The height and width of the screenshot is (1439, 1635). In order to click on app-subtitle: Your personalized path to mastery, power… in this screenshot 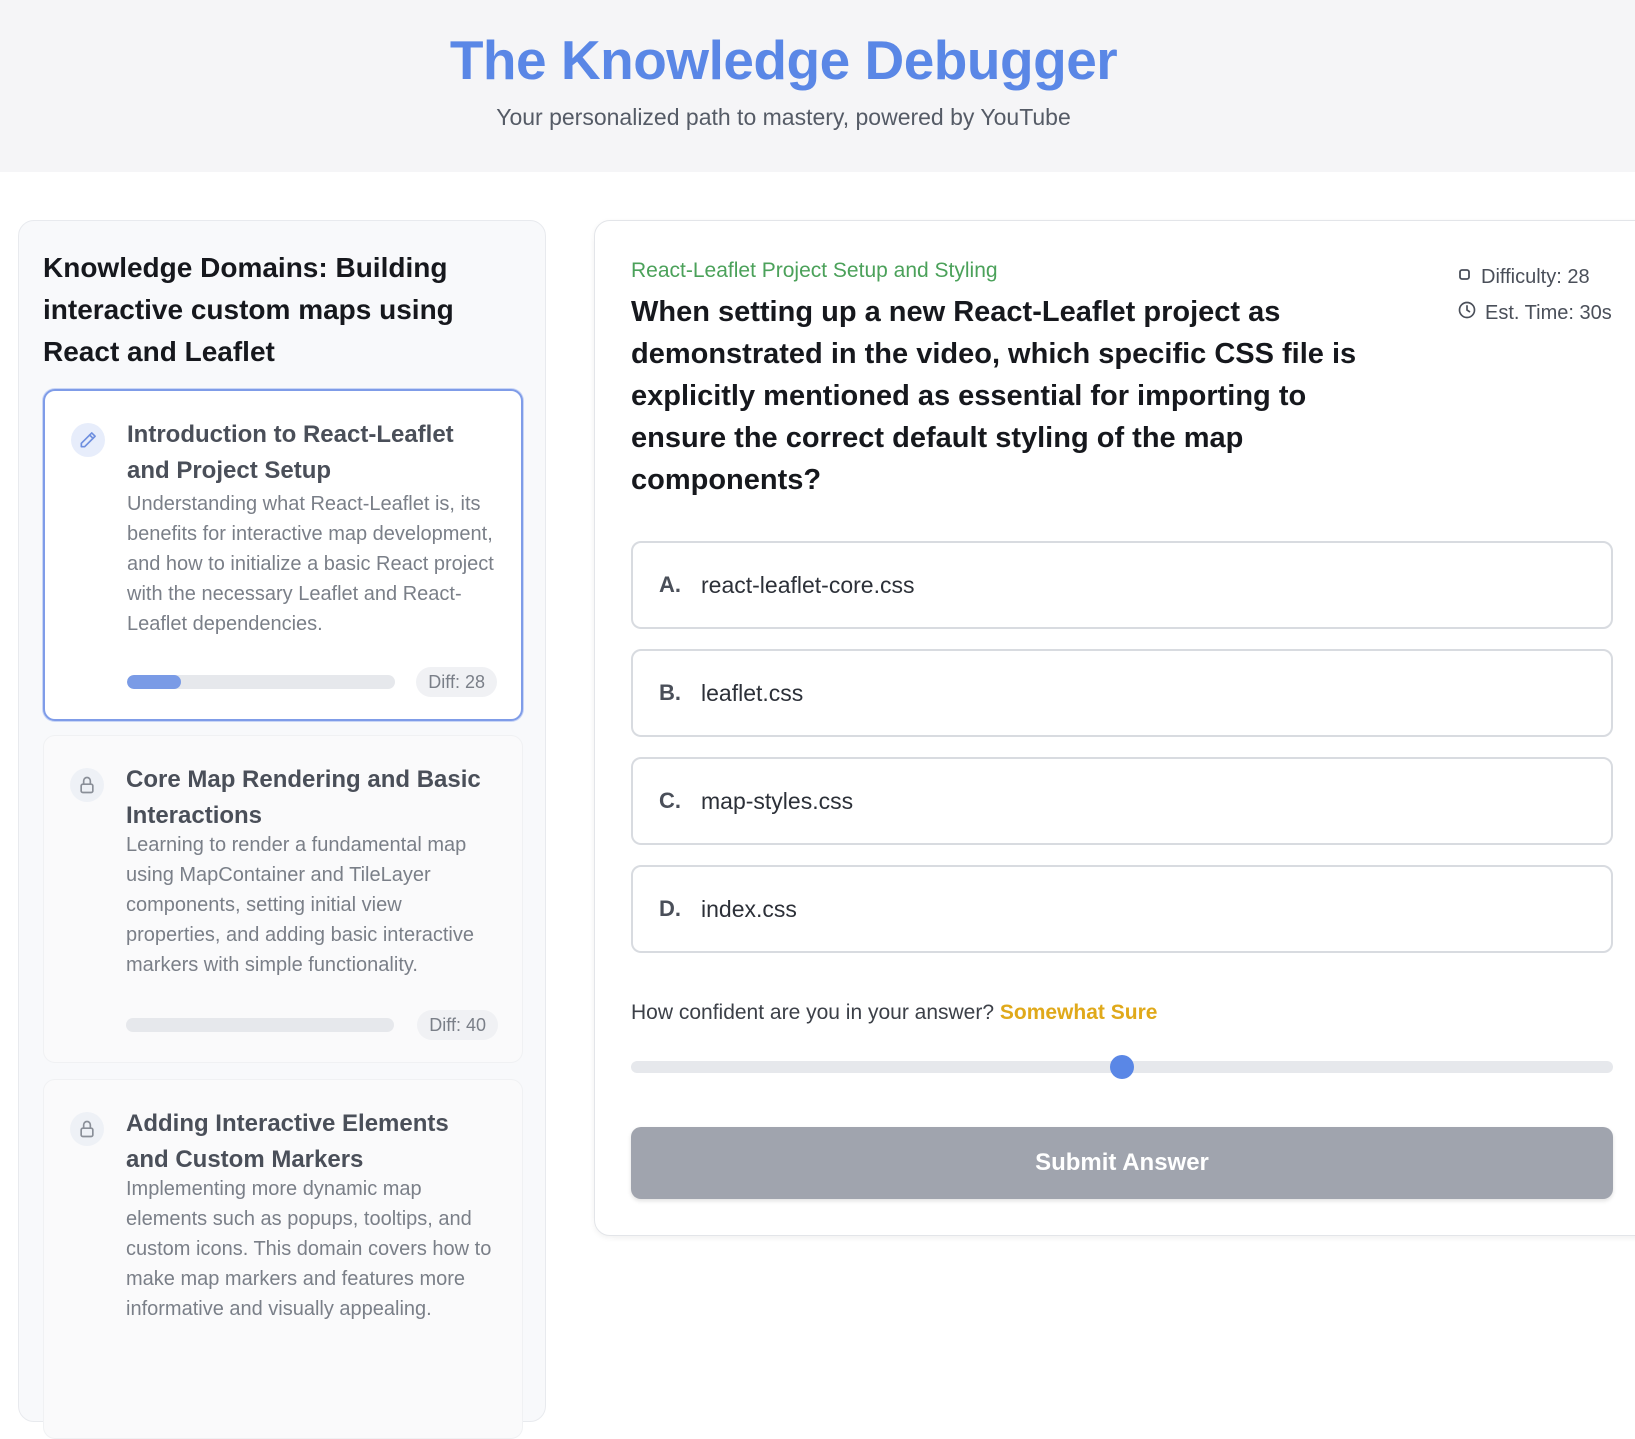, I will do `click(783, 117)`.